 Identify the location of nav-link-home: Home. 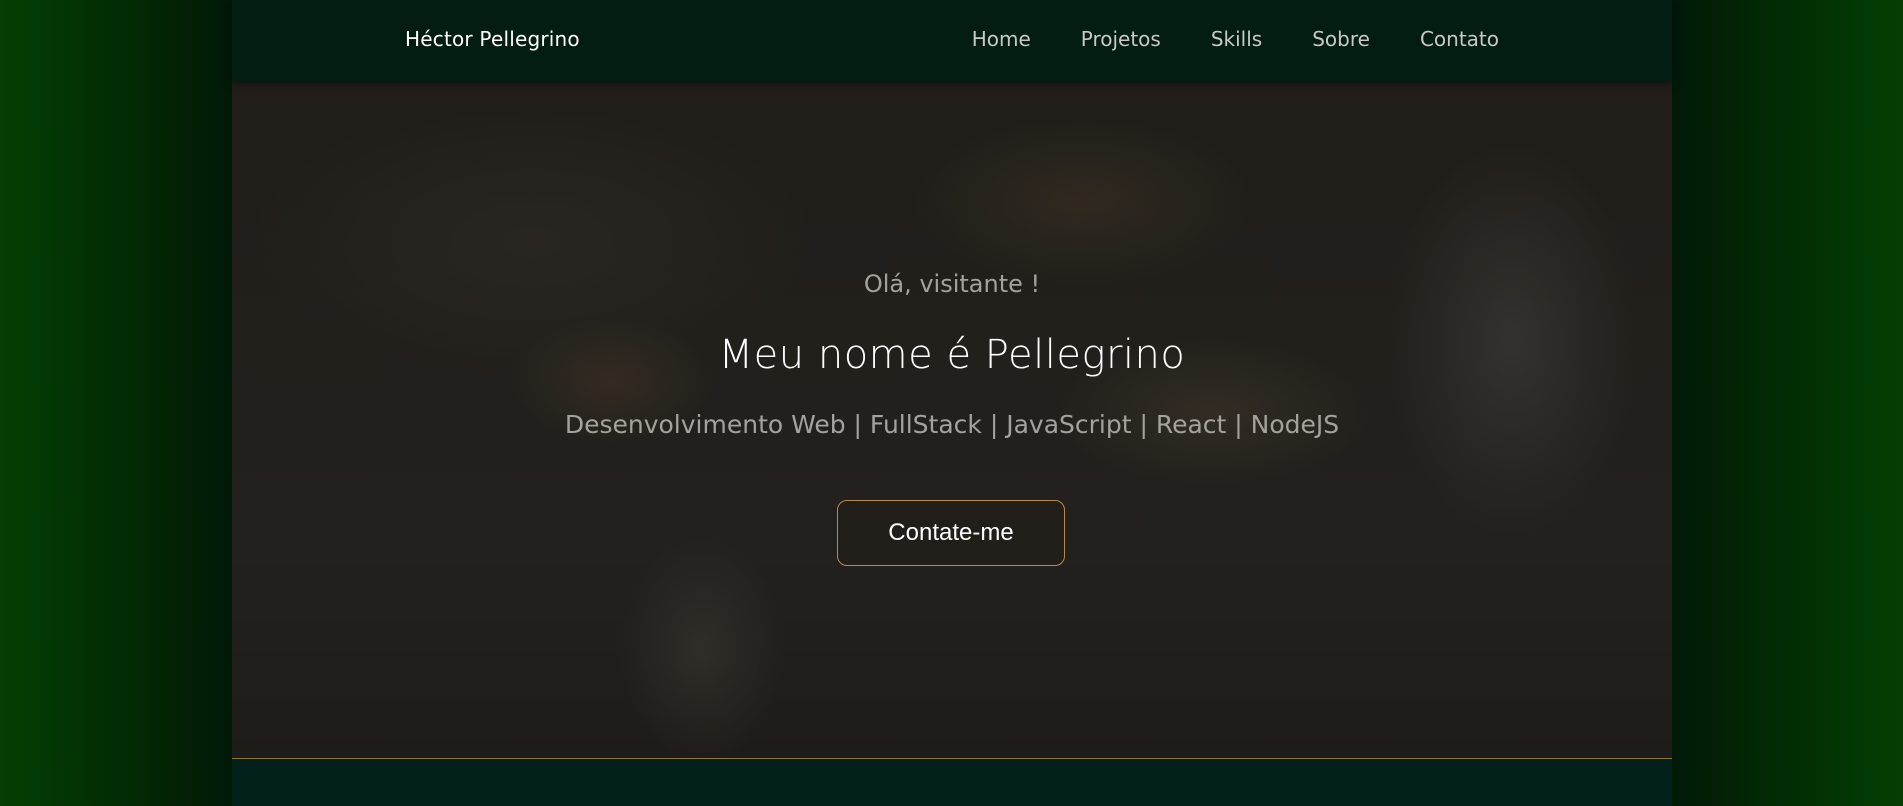
(1001, 39).